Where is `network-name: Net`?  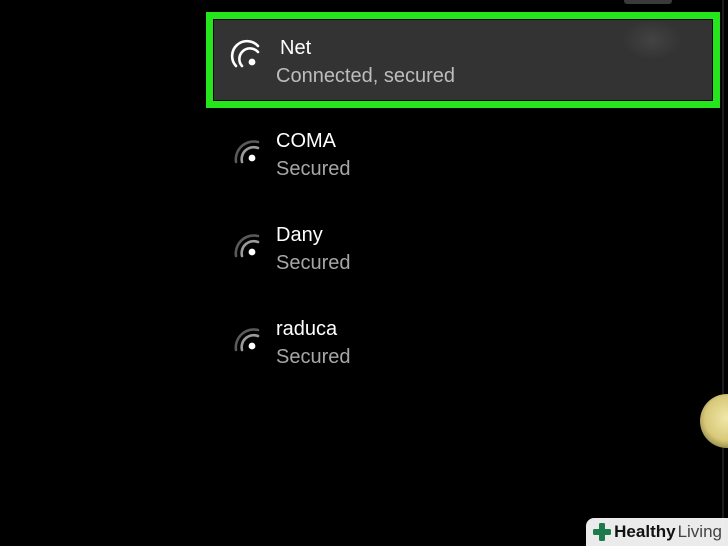
network-name: Net is located at coordinates (296, 48).